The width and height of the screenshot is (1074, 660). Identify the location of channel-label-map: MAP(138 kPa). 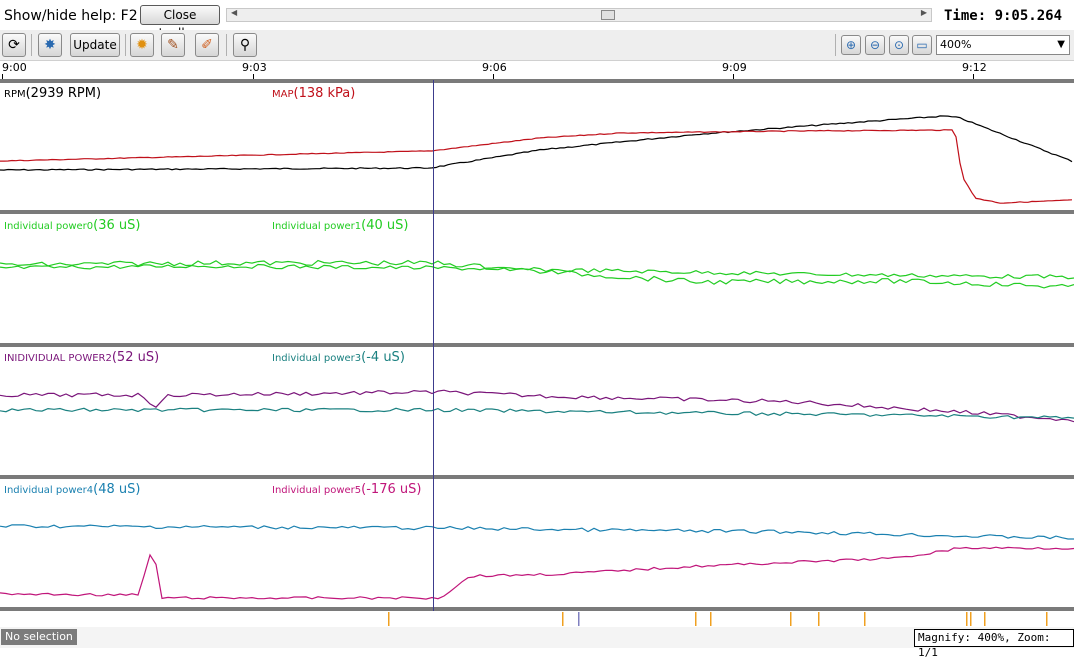
(313, 93).